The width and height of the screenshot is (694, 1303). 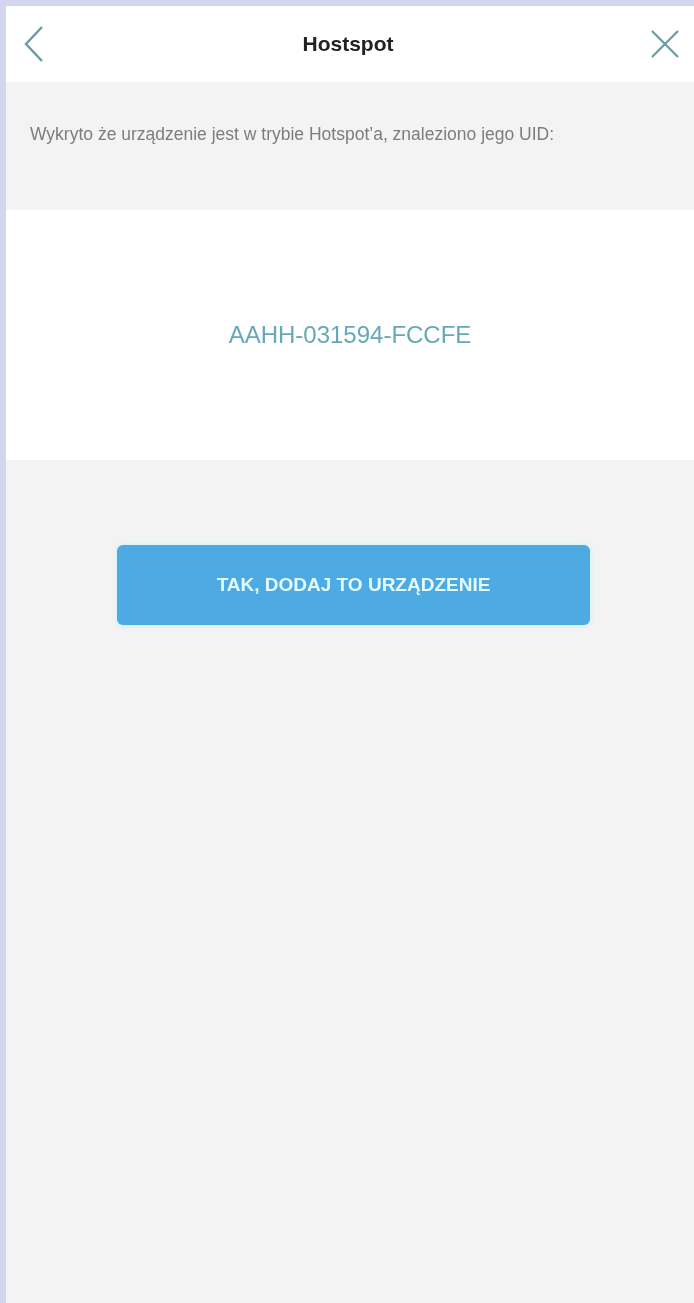 I want to click on back-icon, so click(x=34, y=44).